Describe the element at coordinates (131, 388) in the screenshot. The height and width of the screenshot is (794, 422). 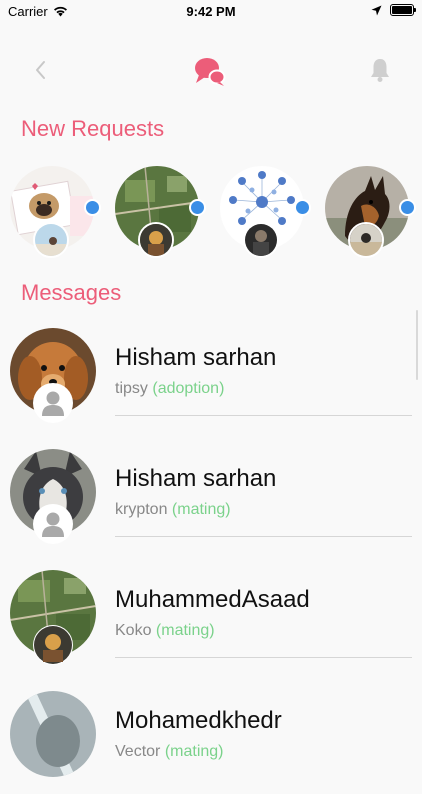
I see `pet-name: tipsy` at that location.